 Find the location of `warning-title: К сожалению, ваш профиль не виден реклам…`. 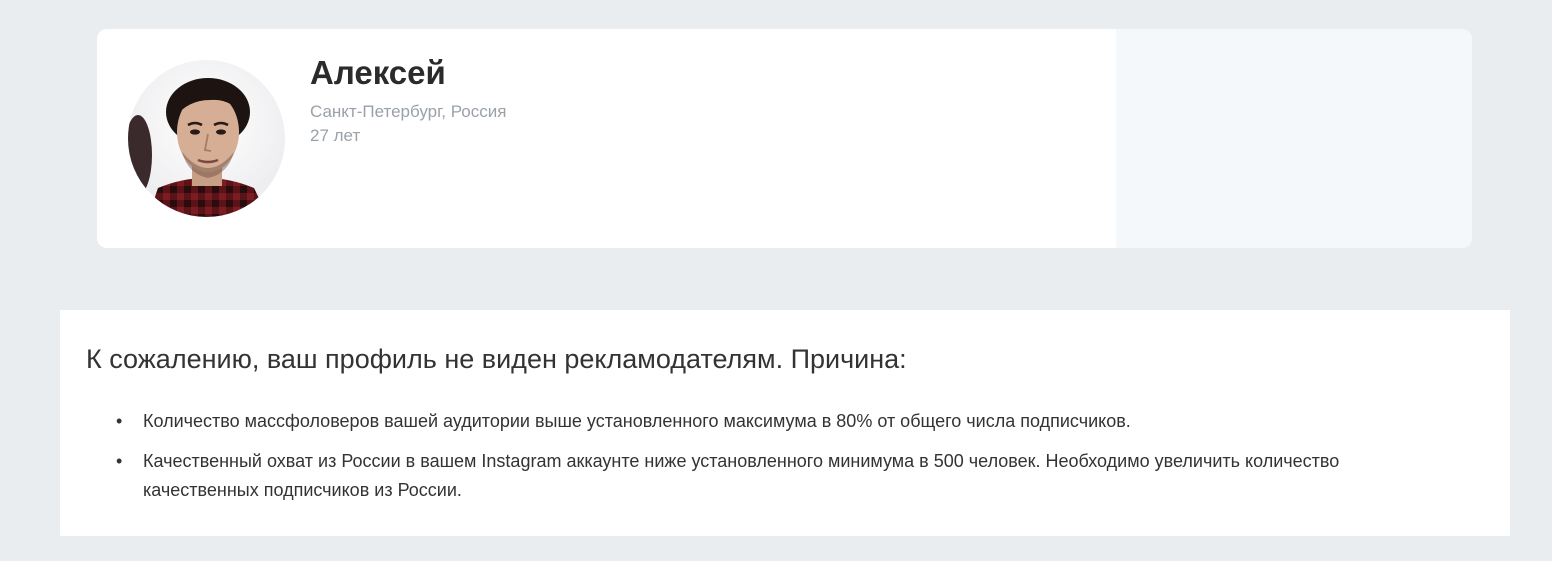

warning-title: К сожалению, ваш профиль не виден реклам… is located at coordinates (496, 359).